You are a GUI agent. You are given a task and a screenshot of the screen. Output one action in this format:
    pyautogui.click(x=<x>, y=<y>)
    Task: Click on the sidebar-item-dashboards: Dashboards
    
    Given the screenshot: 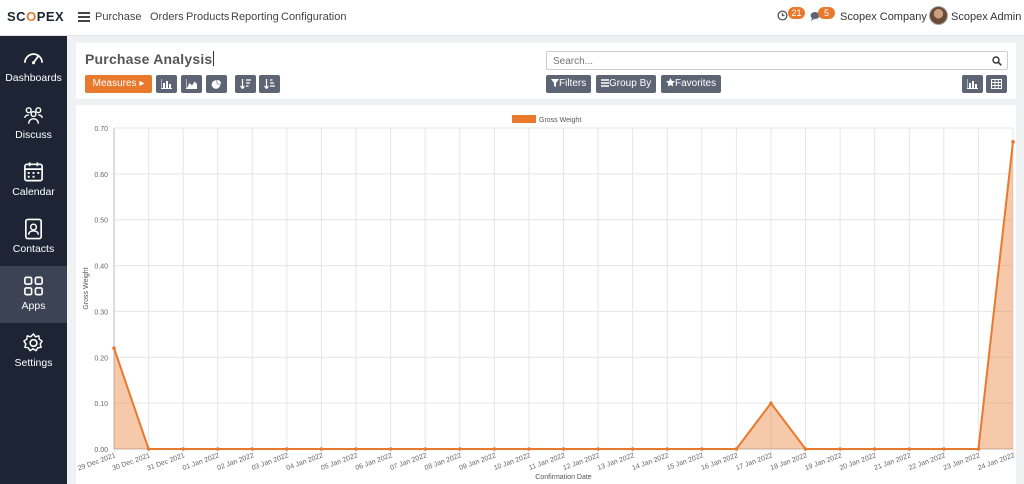 What is the action you would take?
    pyautogui.click(x=33, y=66)
    